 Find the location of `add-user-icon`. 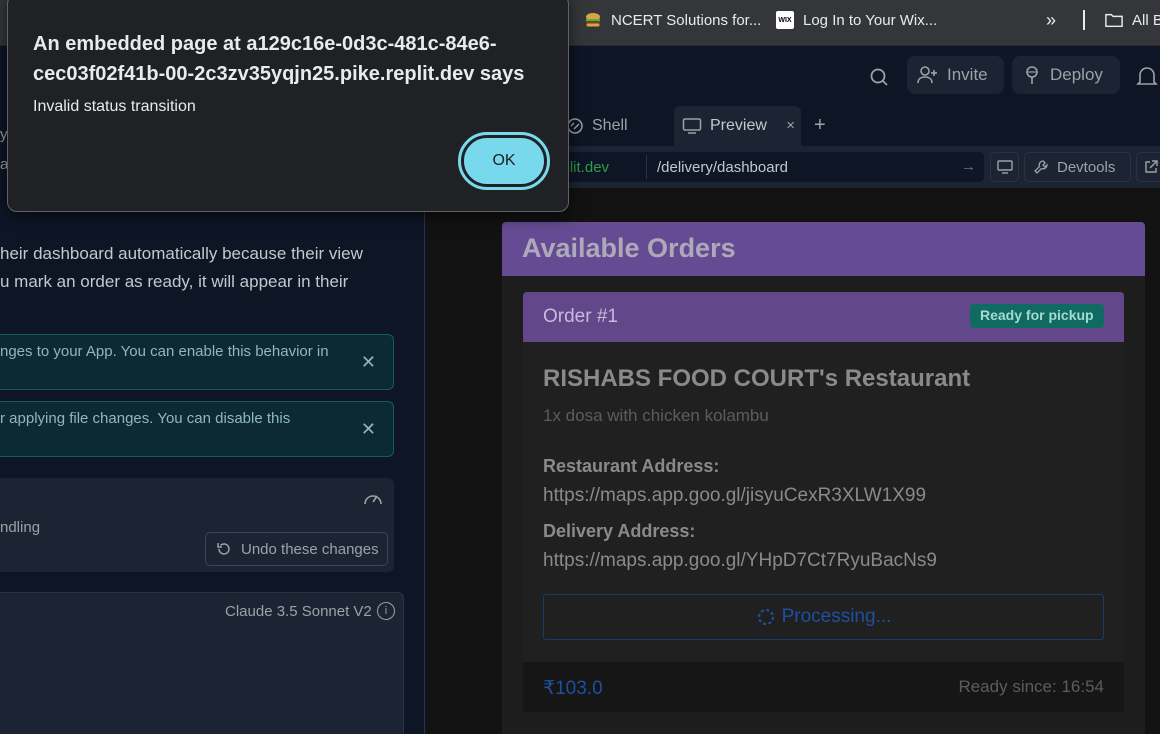

add-user-icon is located at coordinates (927, 75).